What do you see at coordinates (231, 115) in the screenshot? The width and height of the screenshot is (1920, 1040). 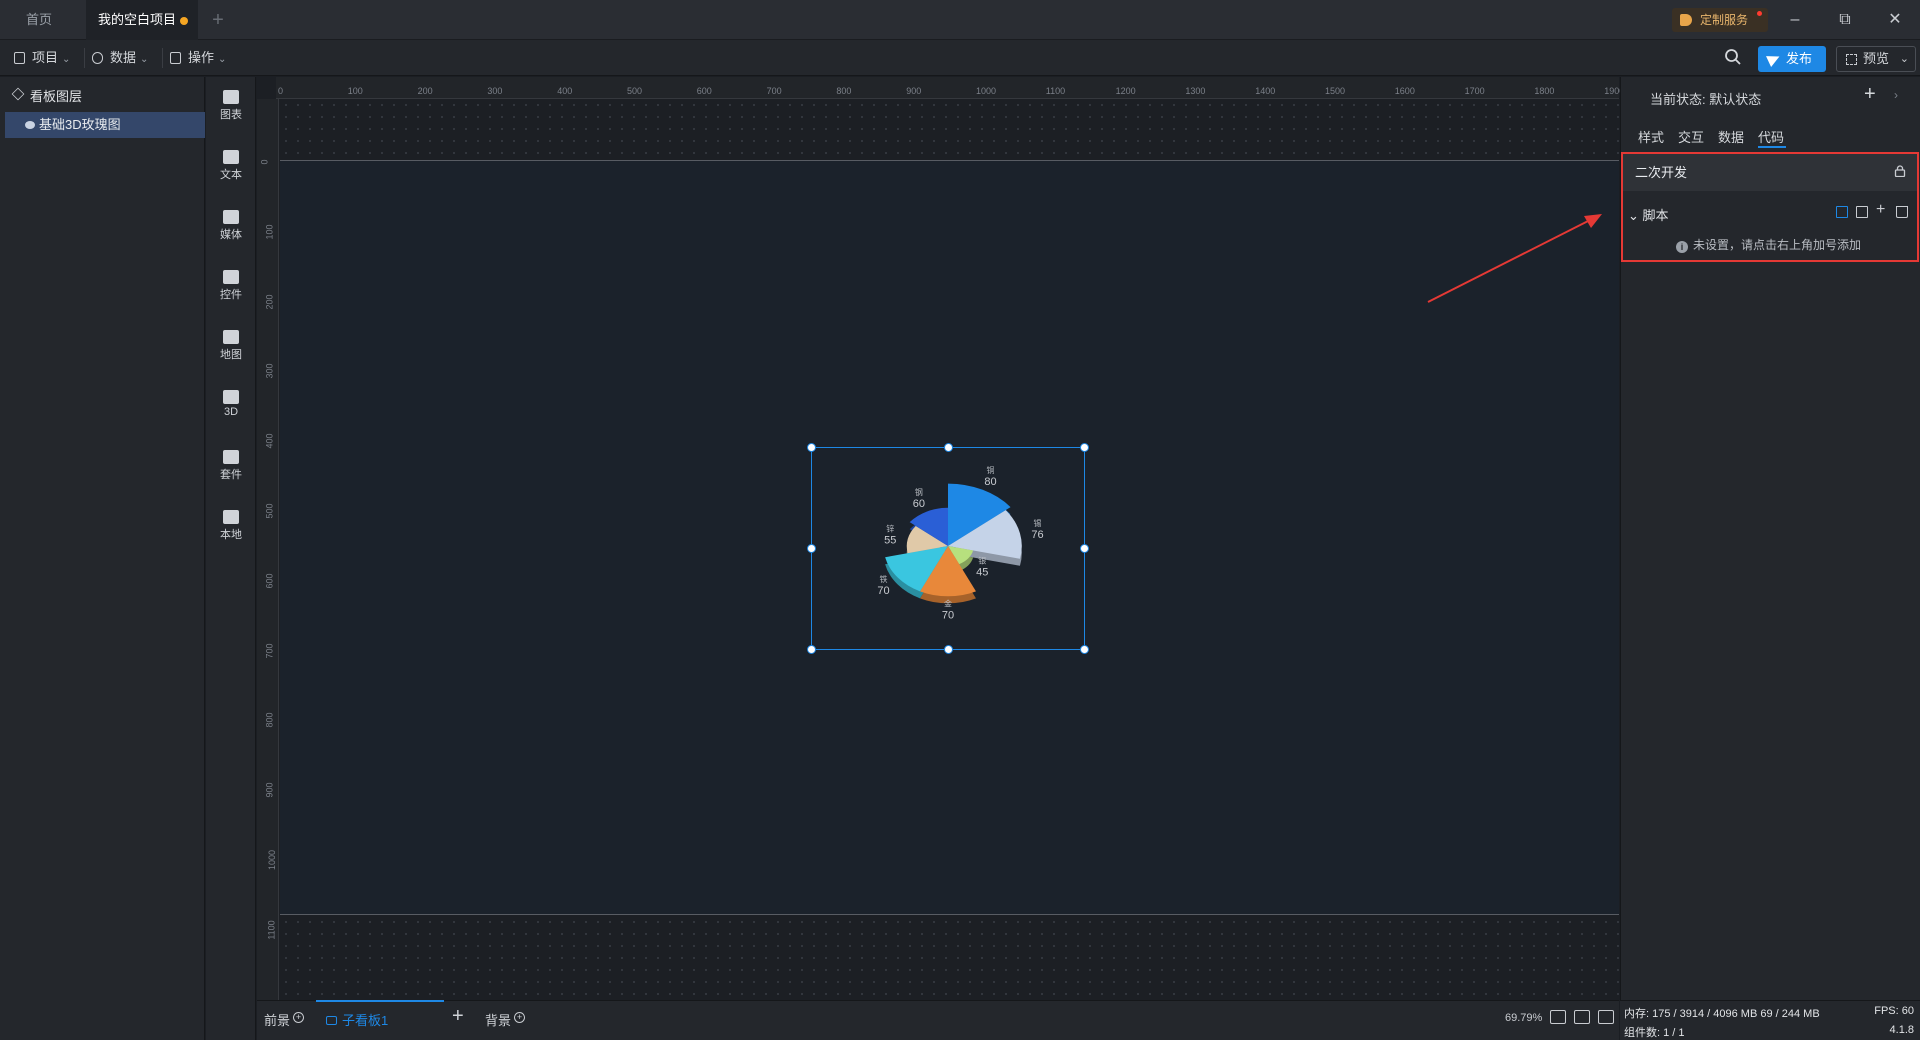 I see `component-chart-label: 图表` at bounding box center [231, 115].